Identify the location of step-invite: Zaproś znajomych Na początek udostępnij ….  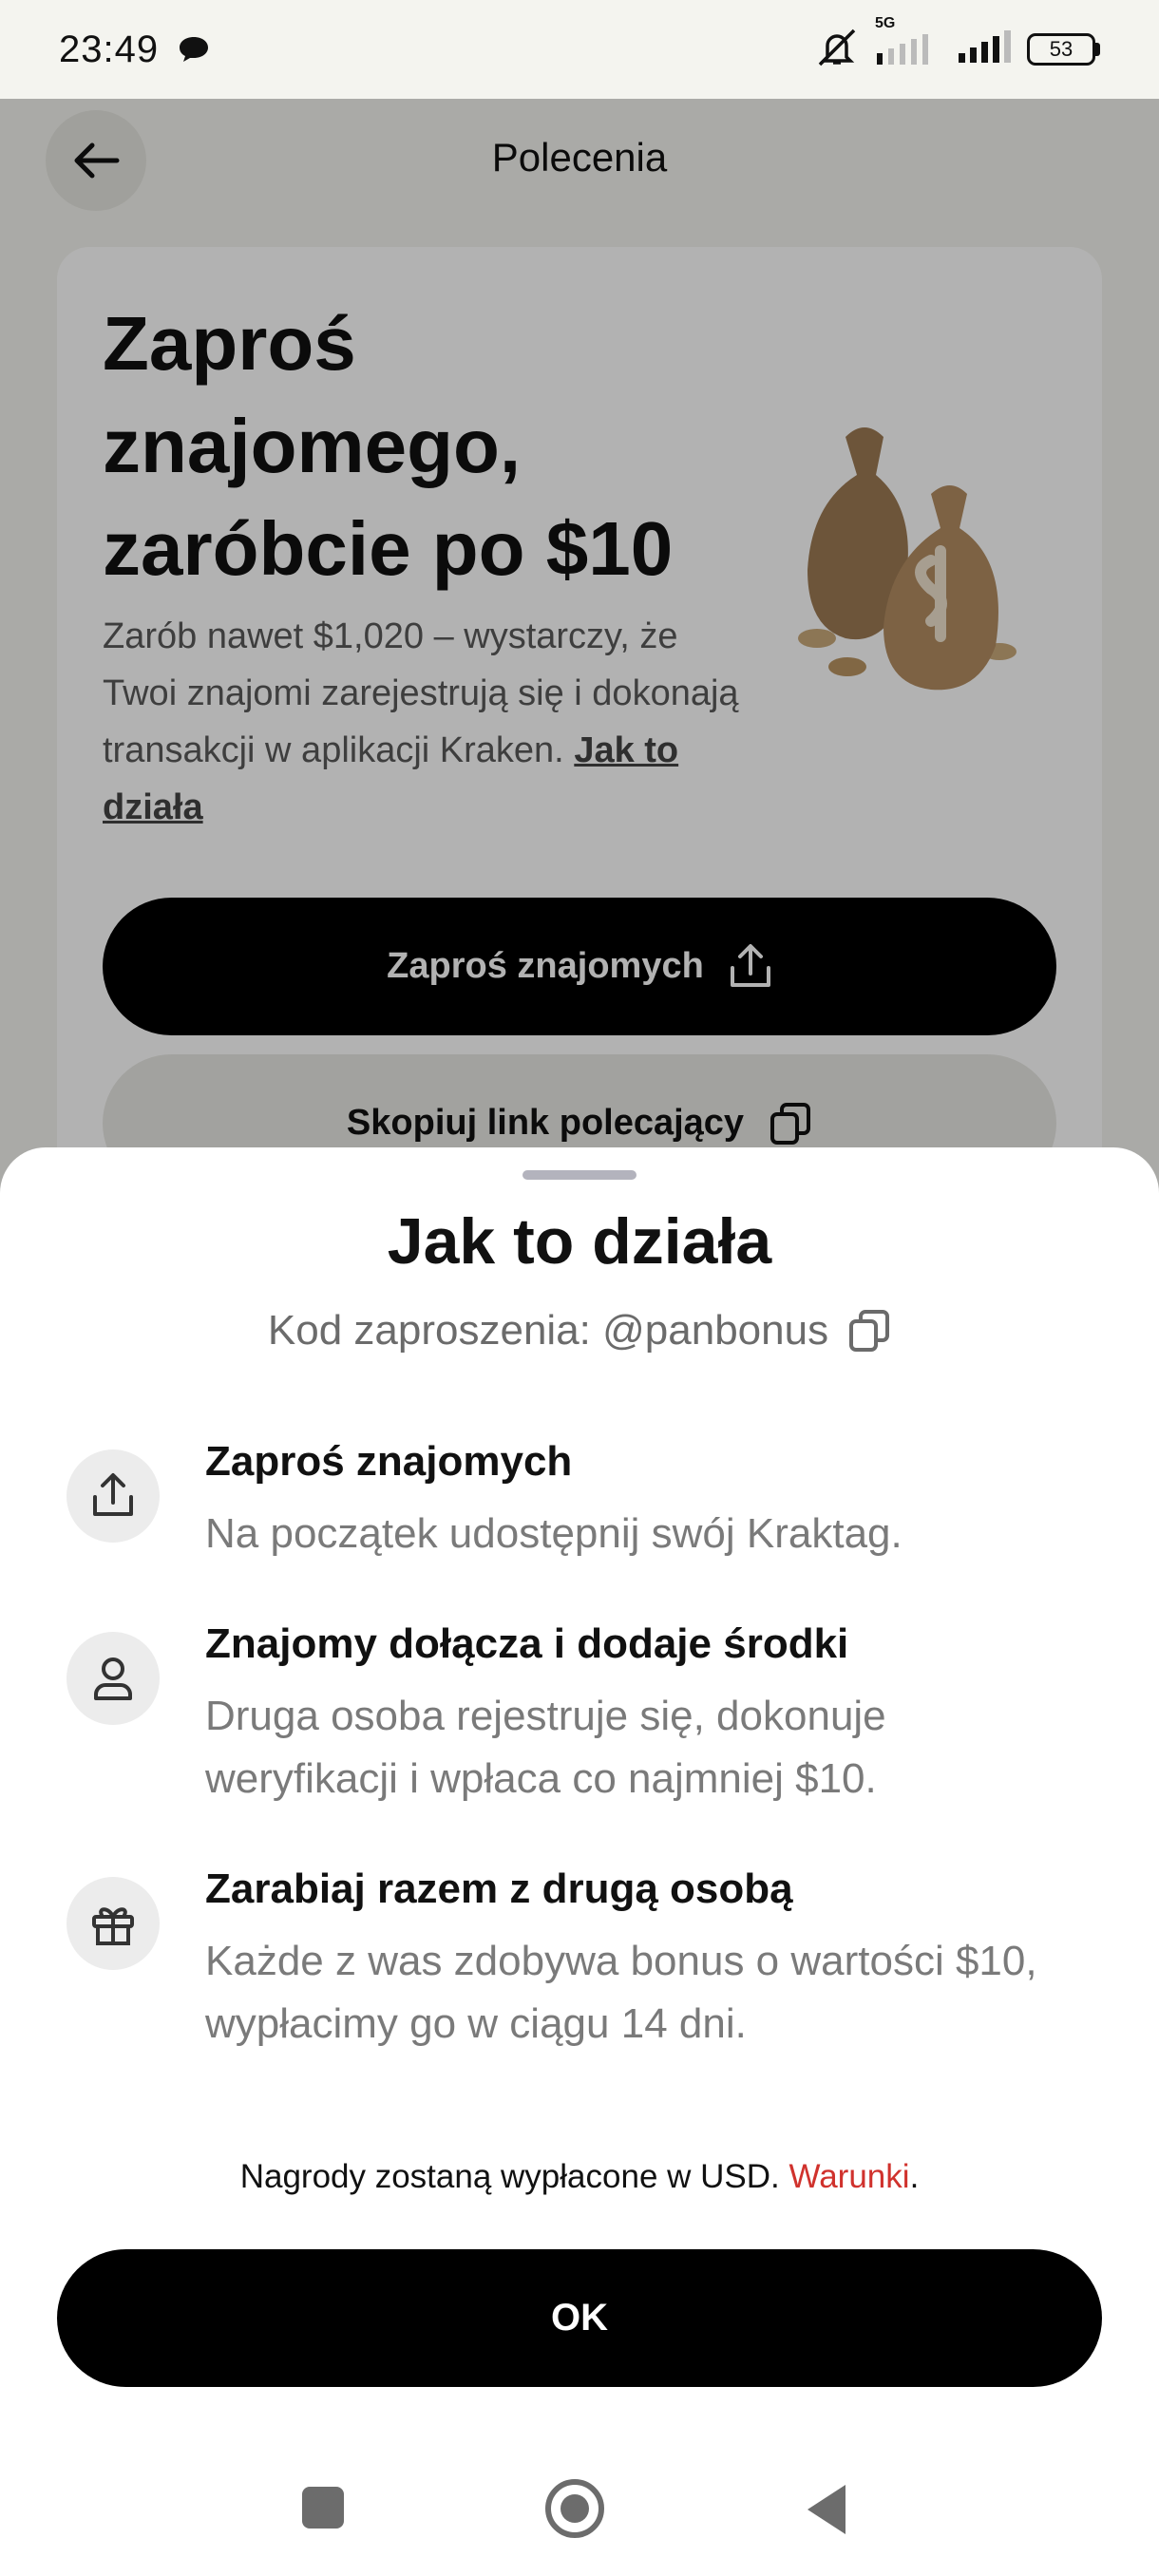
(589, 1509).